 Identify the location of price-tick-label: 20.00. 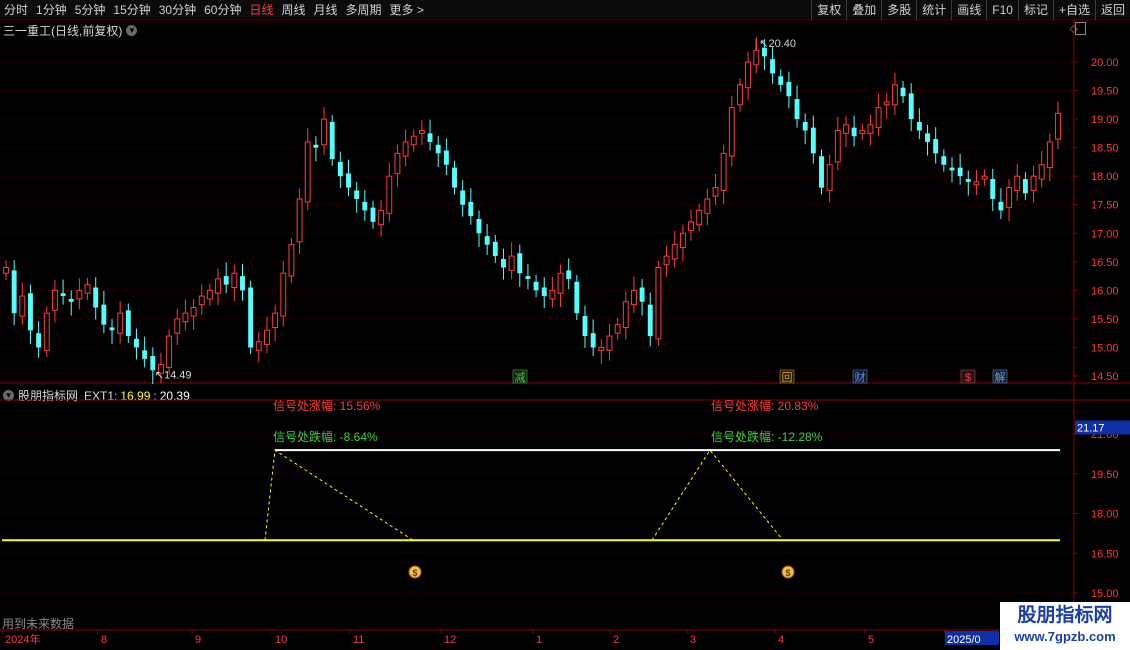
(1105, 63).